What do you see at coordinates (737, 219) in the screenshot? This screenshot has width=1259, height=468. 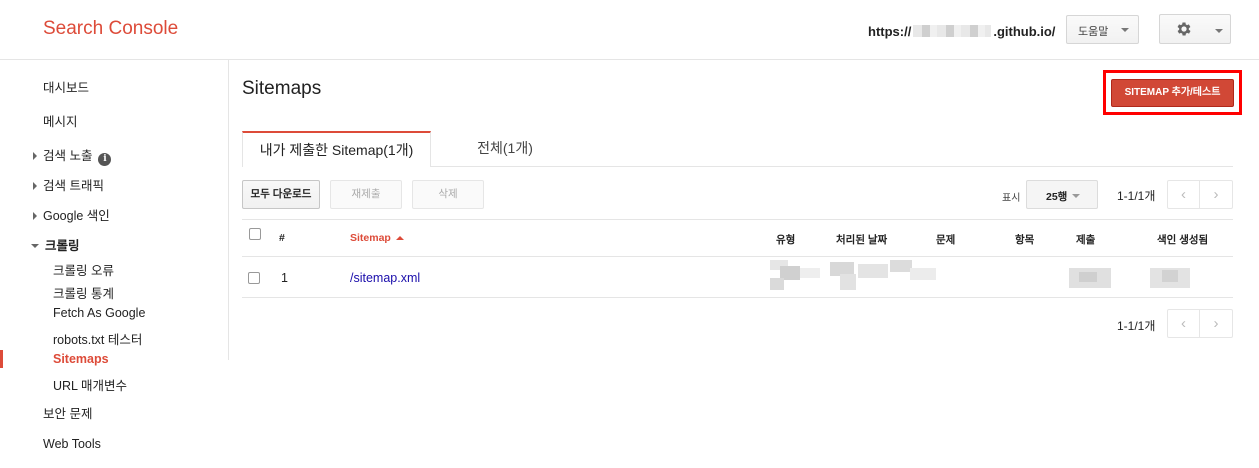 I see `table-header-divider` at bounding box center [737, 219].